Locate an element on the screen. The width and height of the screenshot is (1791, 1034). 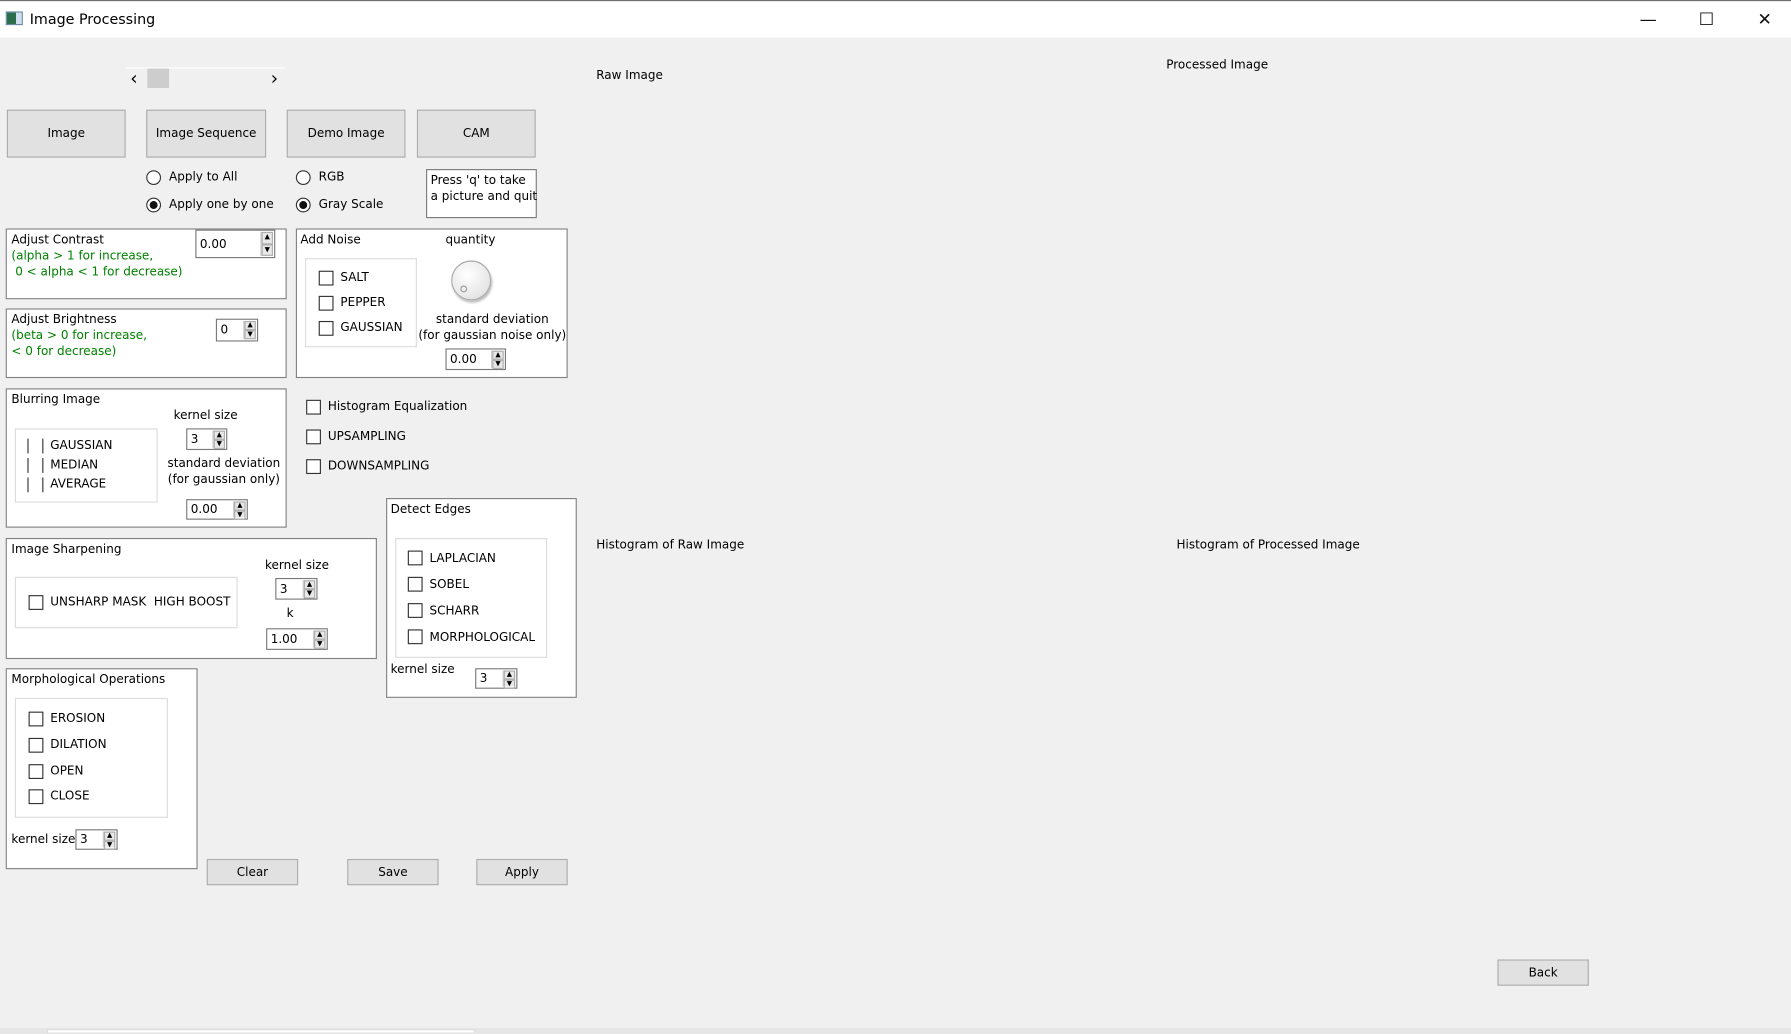
median-blur-checkbox is located at coordinates (35, 465).